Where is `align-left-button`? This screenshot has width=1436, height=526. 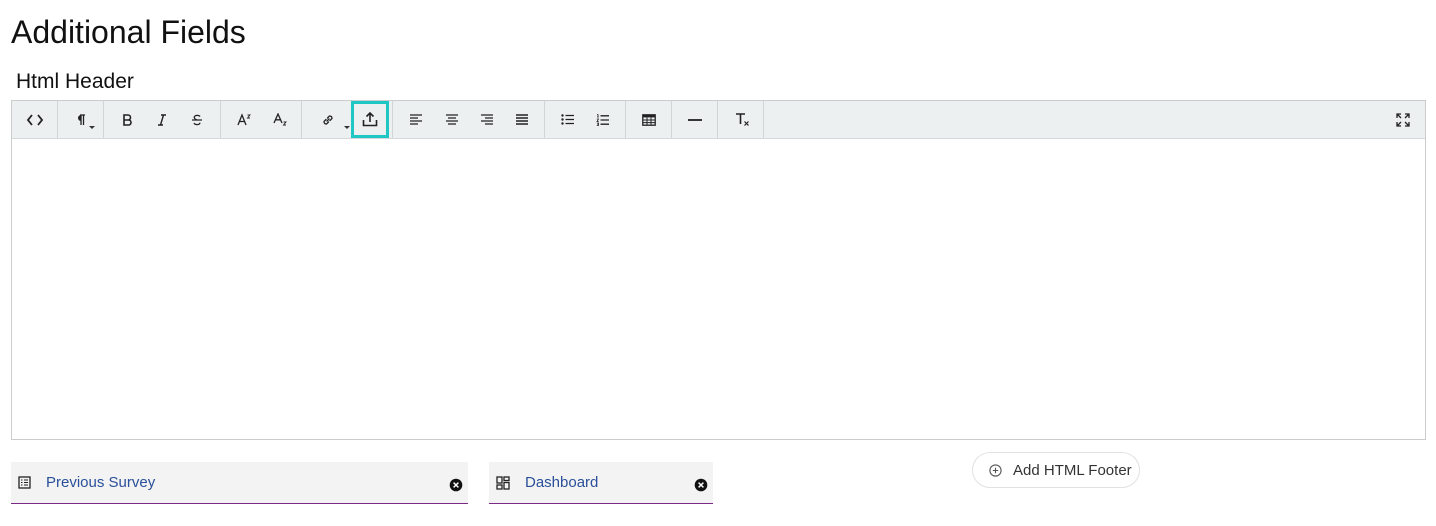 align-left-button is located at coordinates (415, 119).